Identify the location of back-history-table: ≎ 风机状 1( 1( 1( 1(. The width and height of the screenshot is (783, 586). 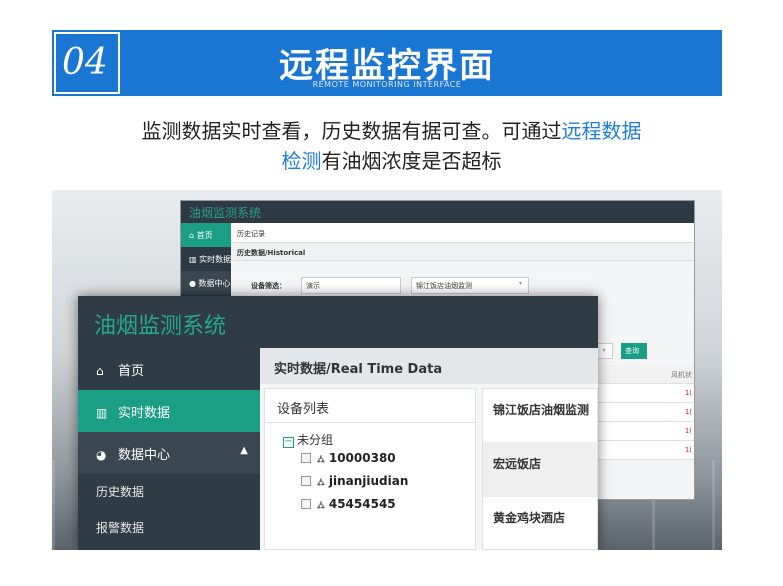
(642, 412).